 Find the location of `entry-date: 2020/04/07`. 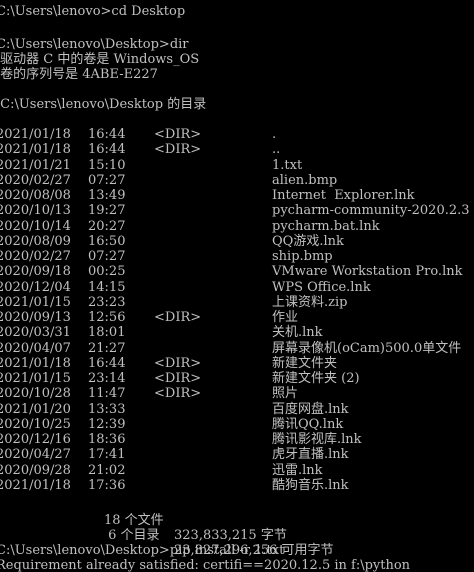

entry-date: 2020/04/07 is located at coordinates (35, 348).